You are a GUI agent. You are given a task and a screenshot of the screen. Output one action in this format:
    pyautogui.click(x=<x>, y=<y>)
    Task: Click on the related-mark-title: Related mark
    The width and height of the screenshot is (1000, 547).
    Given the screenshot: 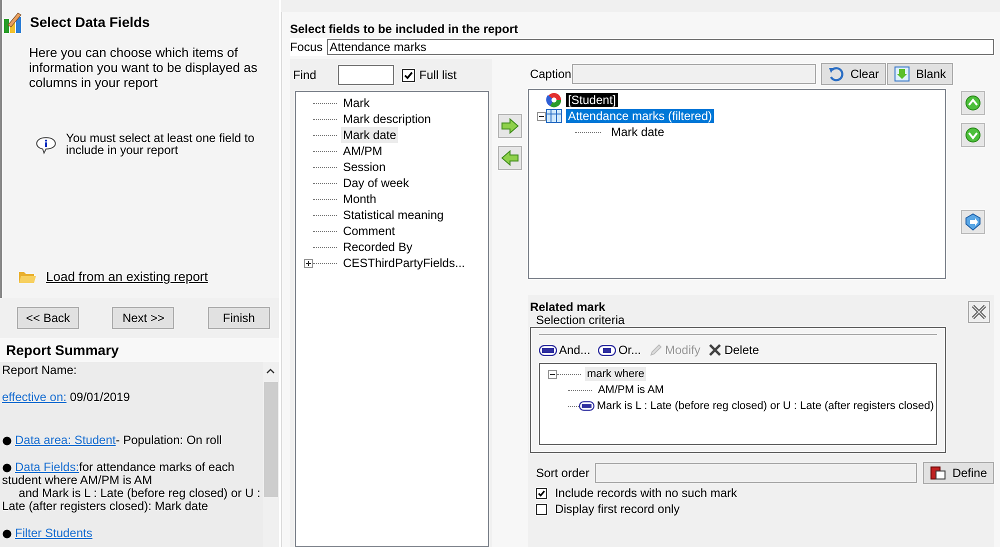 What is the action you would take?
    pyautogui.click(x=568, y=307)
    